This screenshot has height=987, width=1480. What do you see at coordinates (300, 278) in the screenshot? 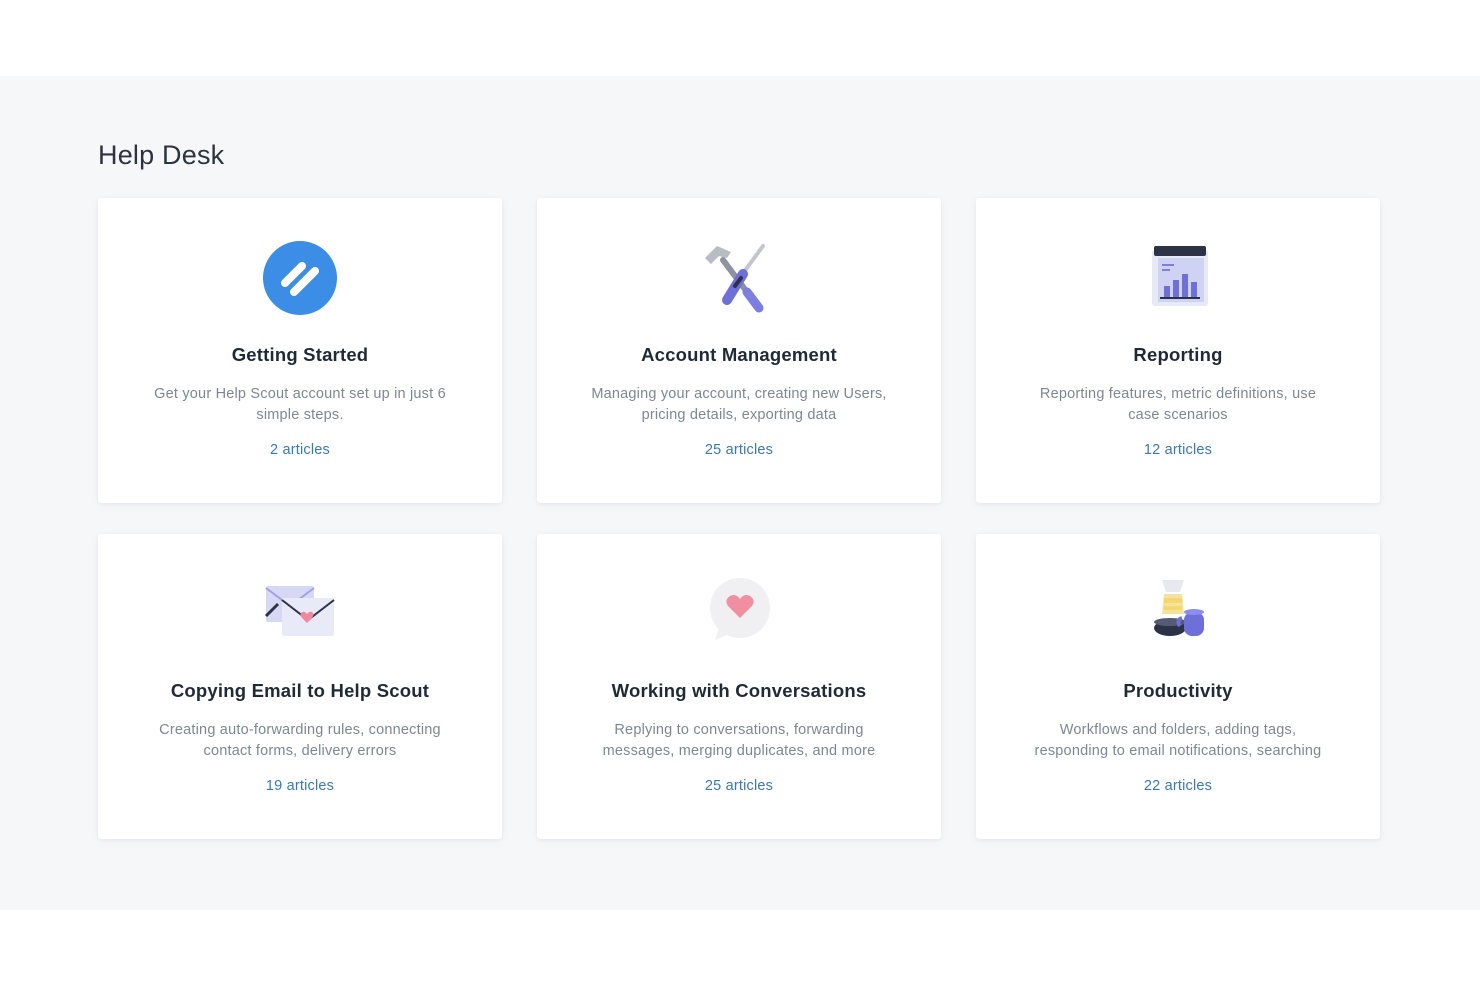
I see `help-scout-logo-icon` at bounding box center [300, 278].